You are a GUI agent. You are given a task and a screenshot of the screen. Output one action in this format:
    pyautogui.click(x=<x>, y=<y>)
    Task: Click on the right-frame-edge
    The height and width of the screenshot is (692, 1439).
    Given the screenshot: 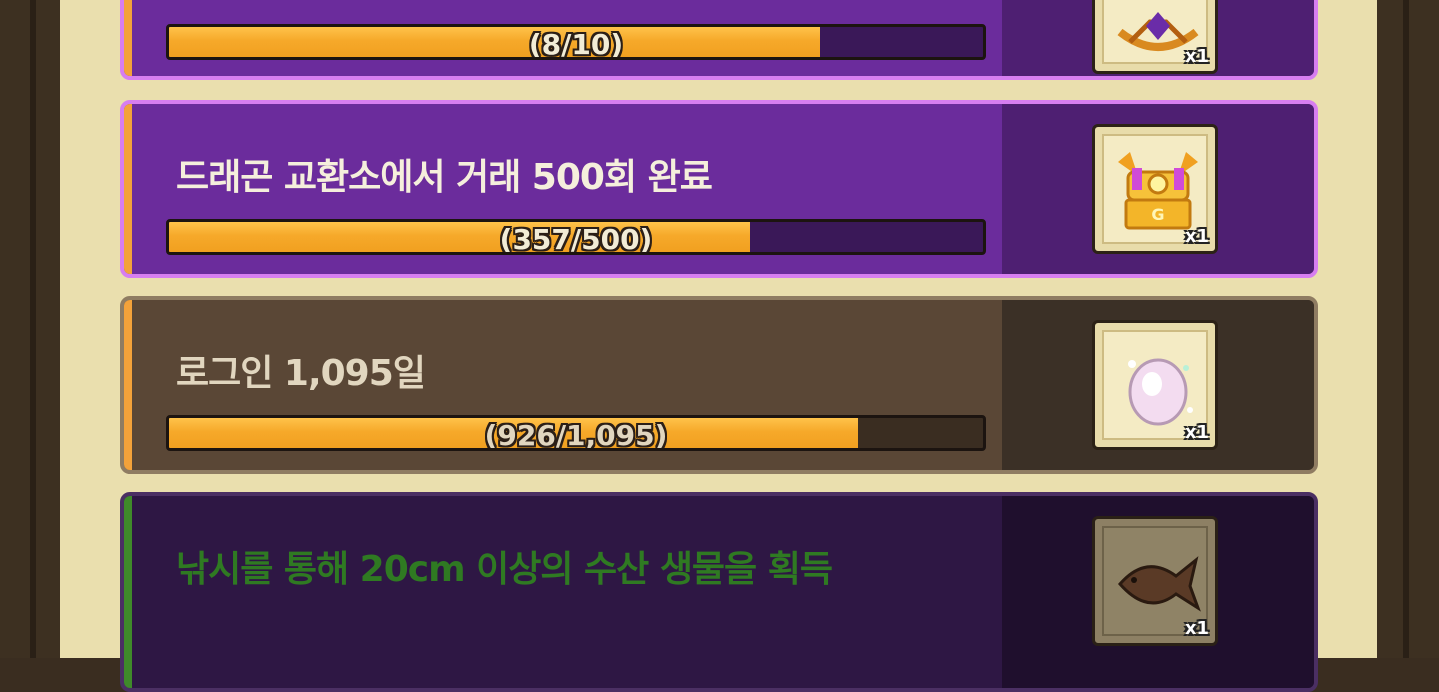 What is the action you would take?
    pyautogui.click(x=1406, y=329)
    